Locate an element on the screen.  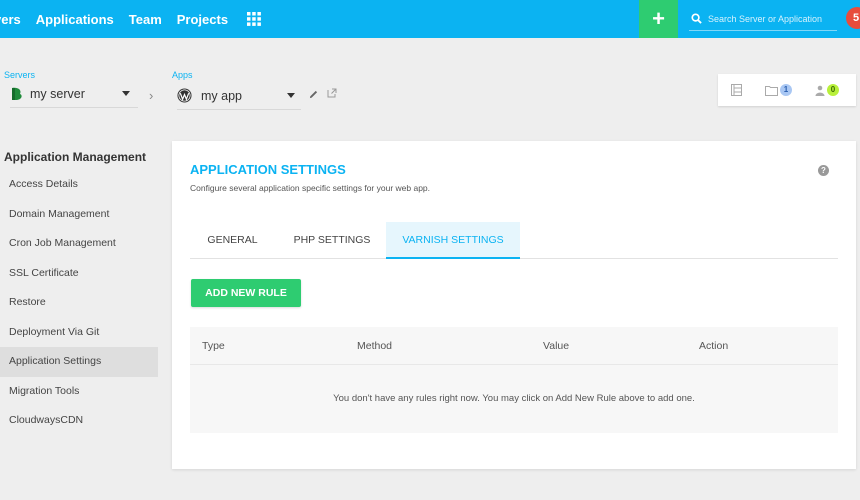
external-link-icon is located at coordinates (332, 93).